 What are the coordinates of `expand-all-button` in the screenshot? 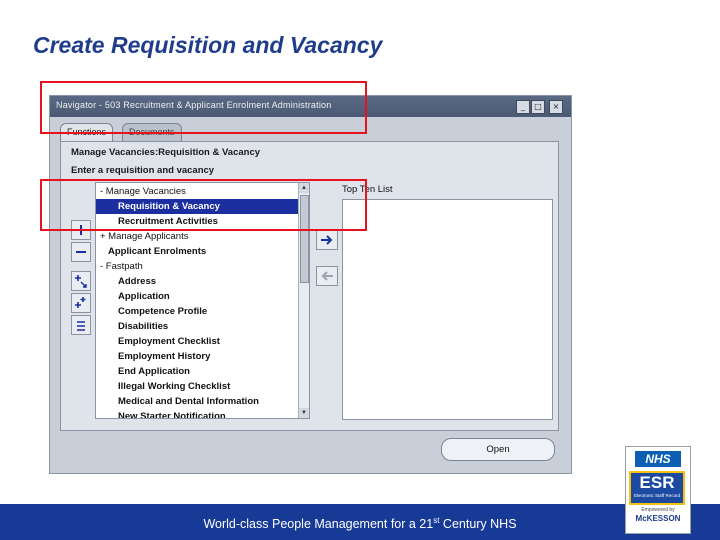 It's located at (81, 303).